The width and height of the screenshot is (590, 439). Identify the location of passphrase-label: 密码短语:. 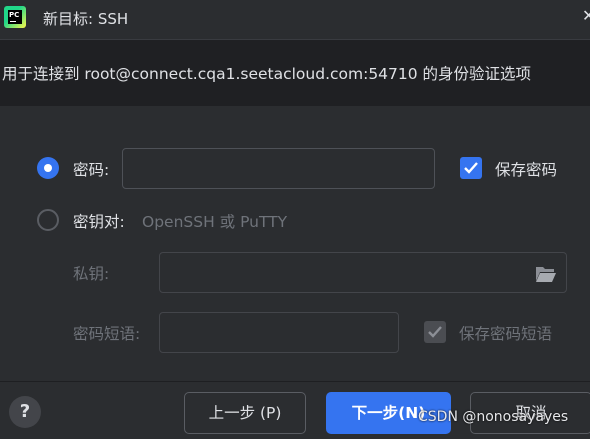
(107, 334).